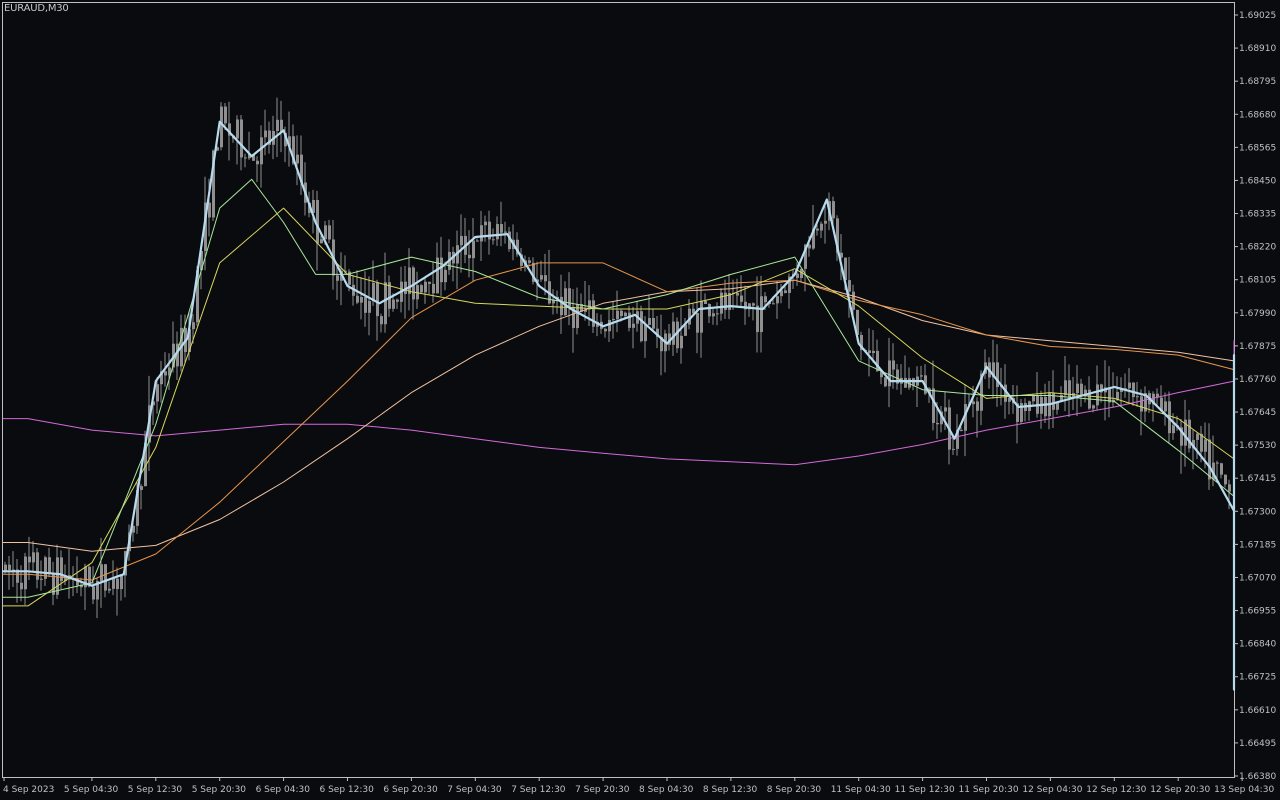 This screenshot has height=800, width=1280. Describe the element at coordinates (666, 790) in the screenshot. I see `time-tick-label: 8 Sep 04:30` at that location.